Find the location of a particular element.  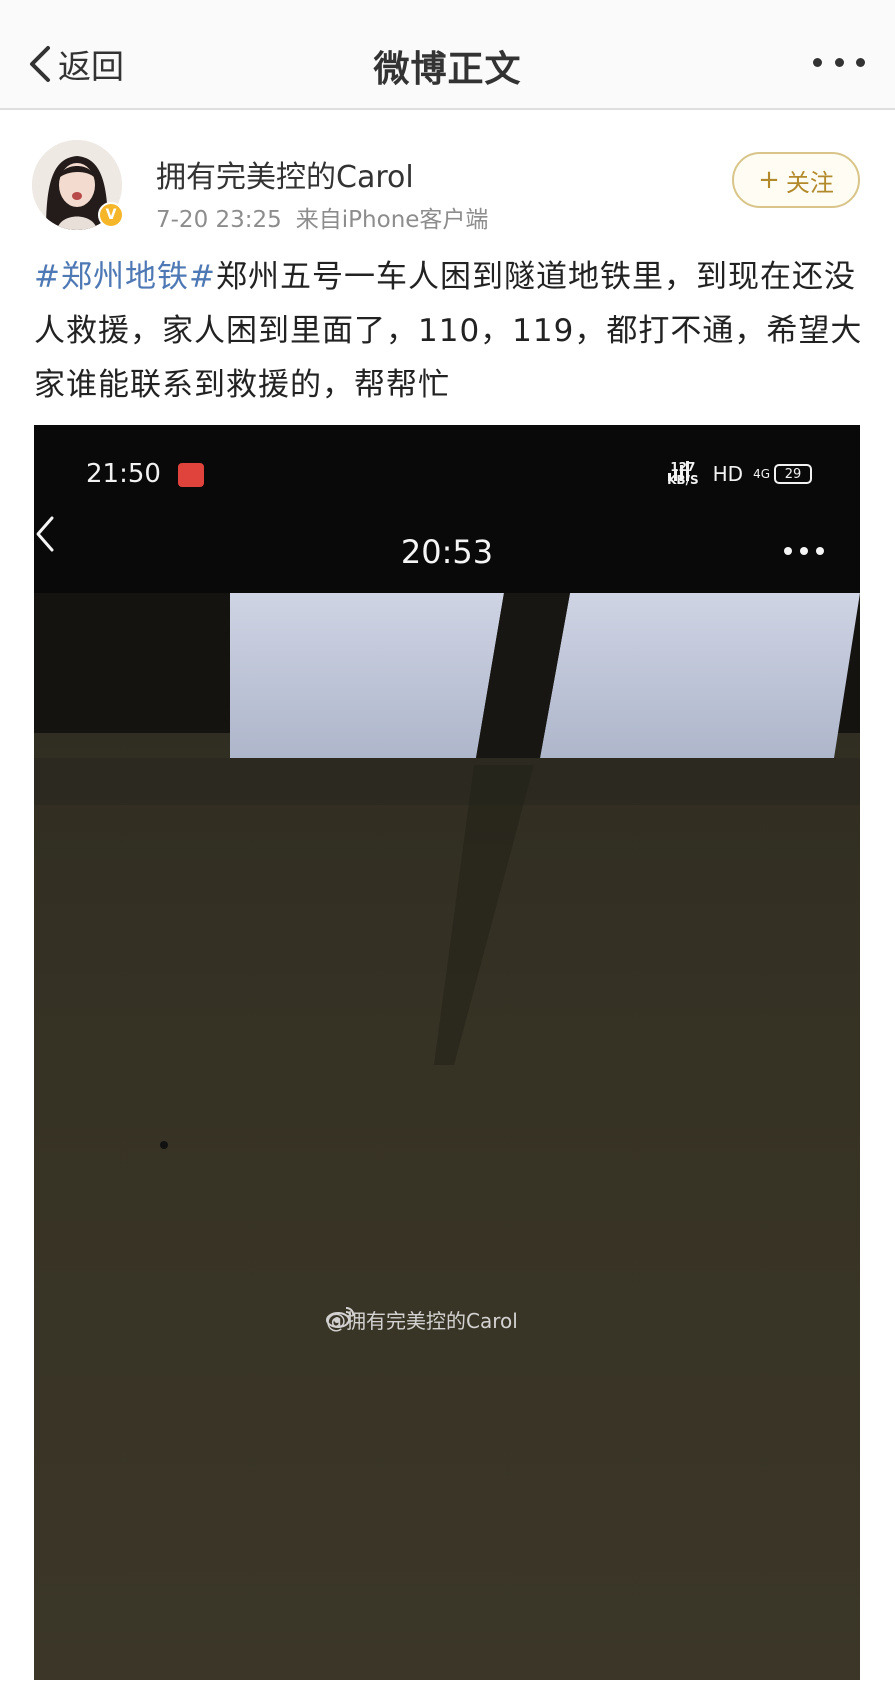

hd-label: HD is located at coordinates (728, 474).